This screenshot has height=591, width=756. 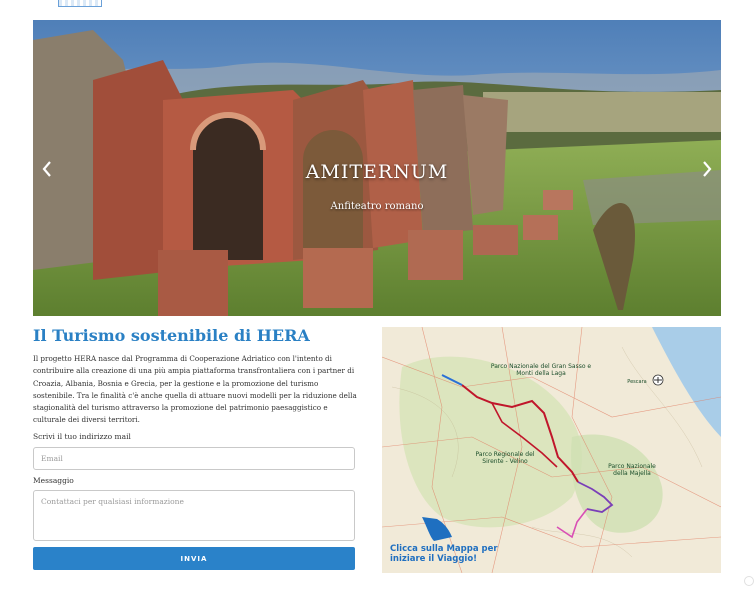 What do you see at coordinates (82, 436) in the screenshot?
I see `email-label: Scrivi il tuo indirizzo mail` at bounding box center [82, 436].